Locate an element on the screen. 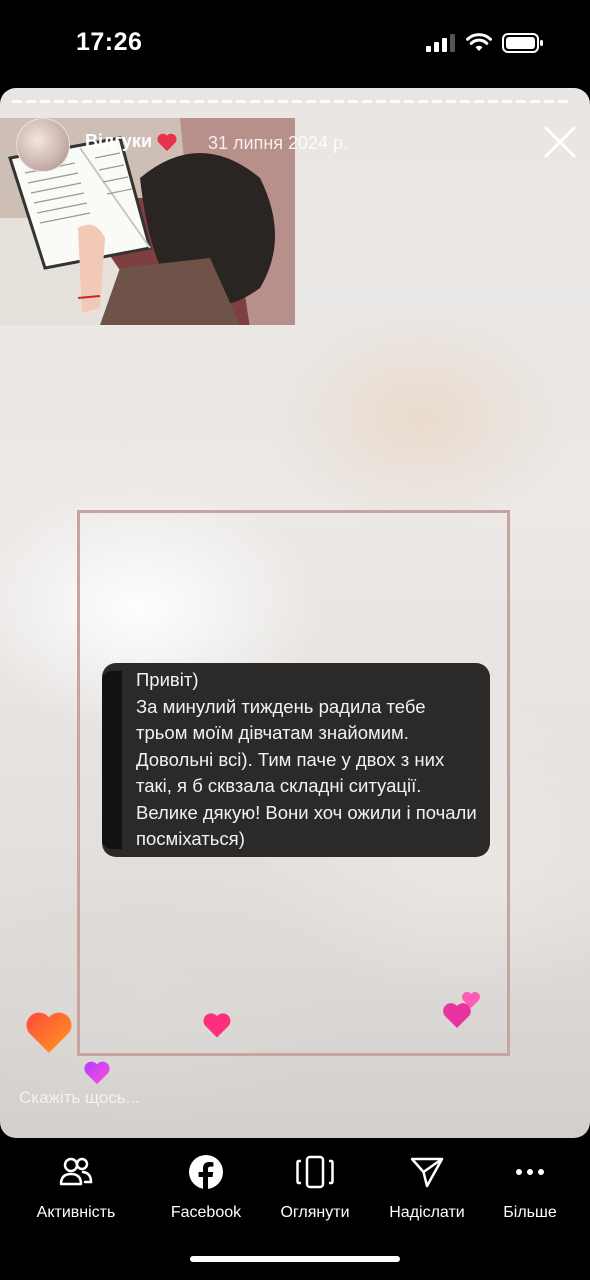 This screenshot has height=1280, width=590. pink-heart-reaction-icon is located at coordinates (217, 1025).